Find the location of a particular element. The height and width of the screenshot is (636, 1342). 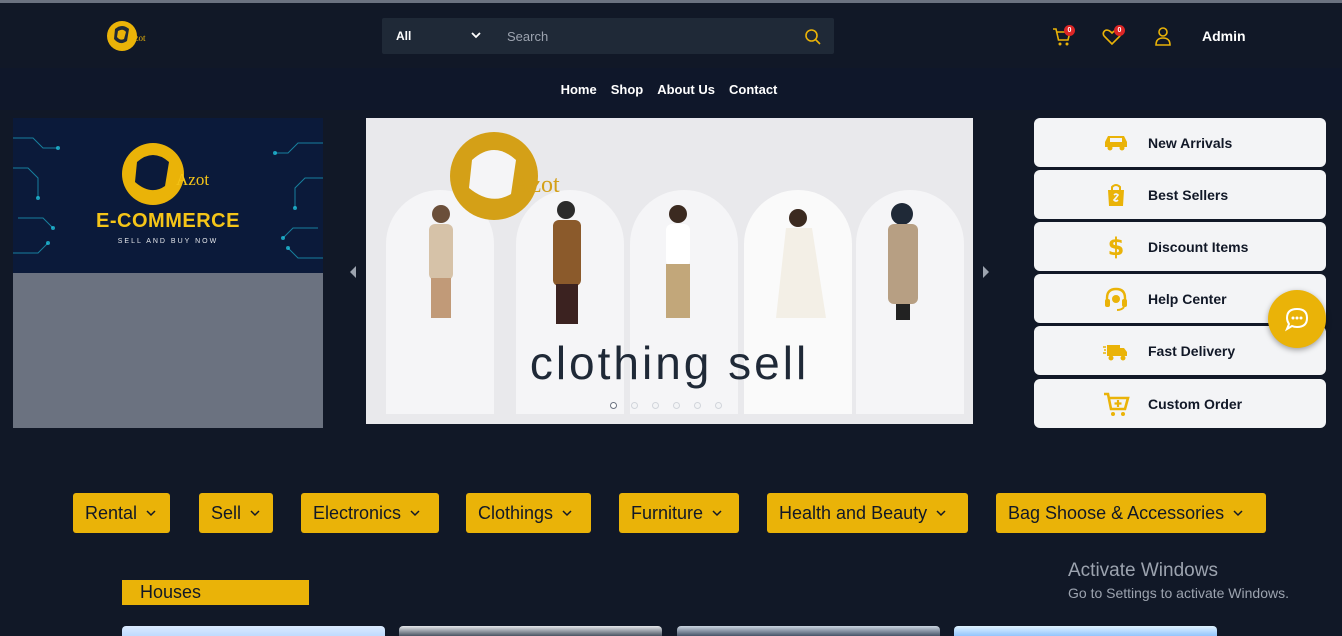

side-item-custom-order: Custom Order is located at coordinates (1180, 403).